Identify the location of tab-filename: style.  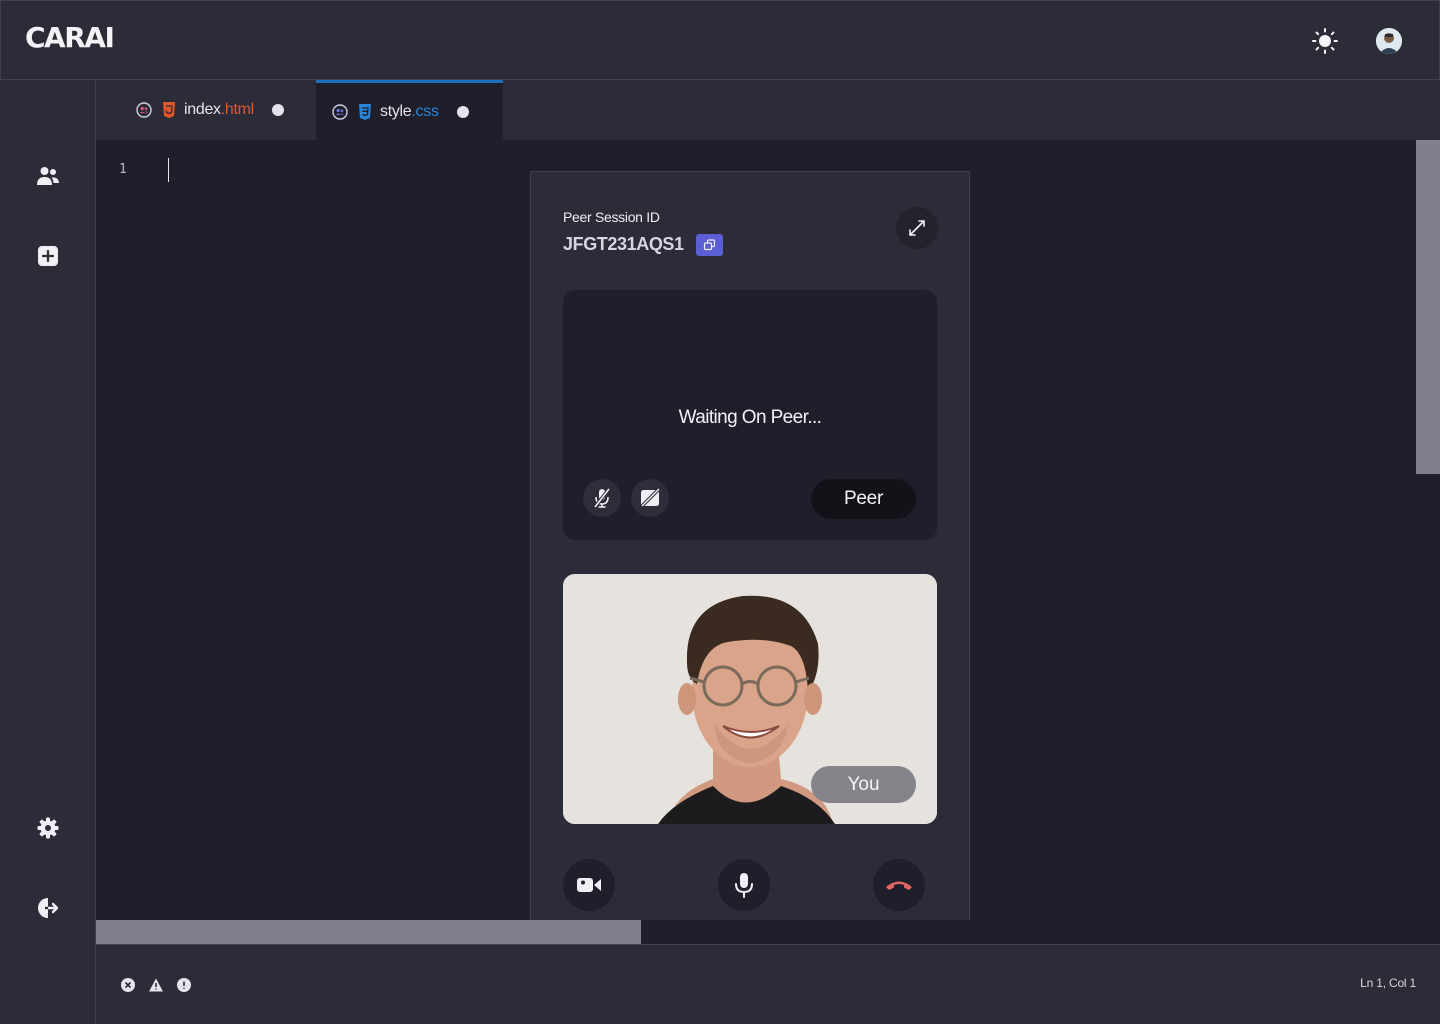
(396, 111).